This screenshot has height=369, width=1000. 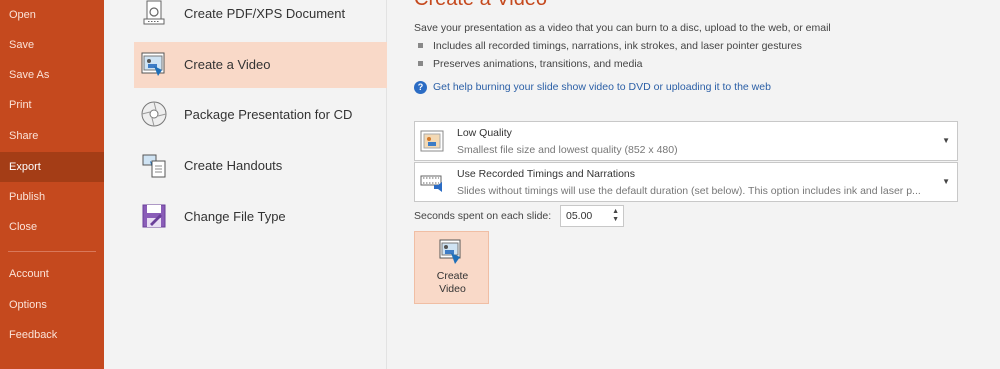 What do you see at coordinates (52, 45) in the screenshot?
I see `sidebar-item-save: Save` at bounding box center [52, 45].